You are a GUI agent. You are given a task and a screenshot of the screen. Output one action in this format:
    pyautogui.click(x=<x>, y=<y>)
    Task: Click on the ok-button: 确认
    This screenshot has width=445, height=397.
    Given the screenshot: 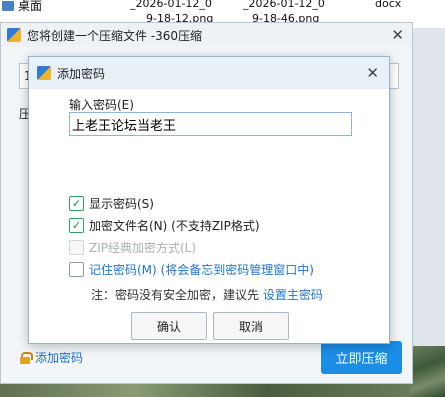 What is the action you would take?
    pyautogui.click(x=169, y=326)
    